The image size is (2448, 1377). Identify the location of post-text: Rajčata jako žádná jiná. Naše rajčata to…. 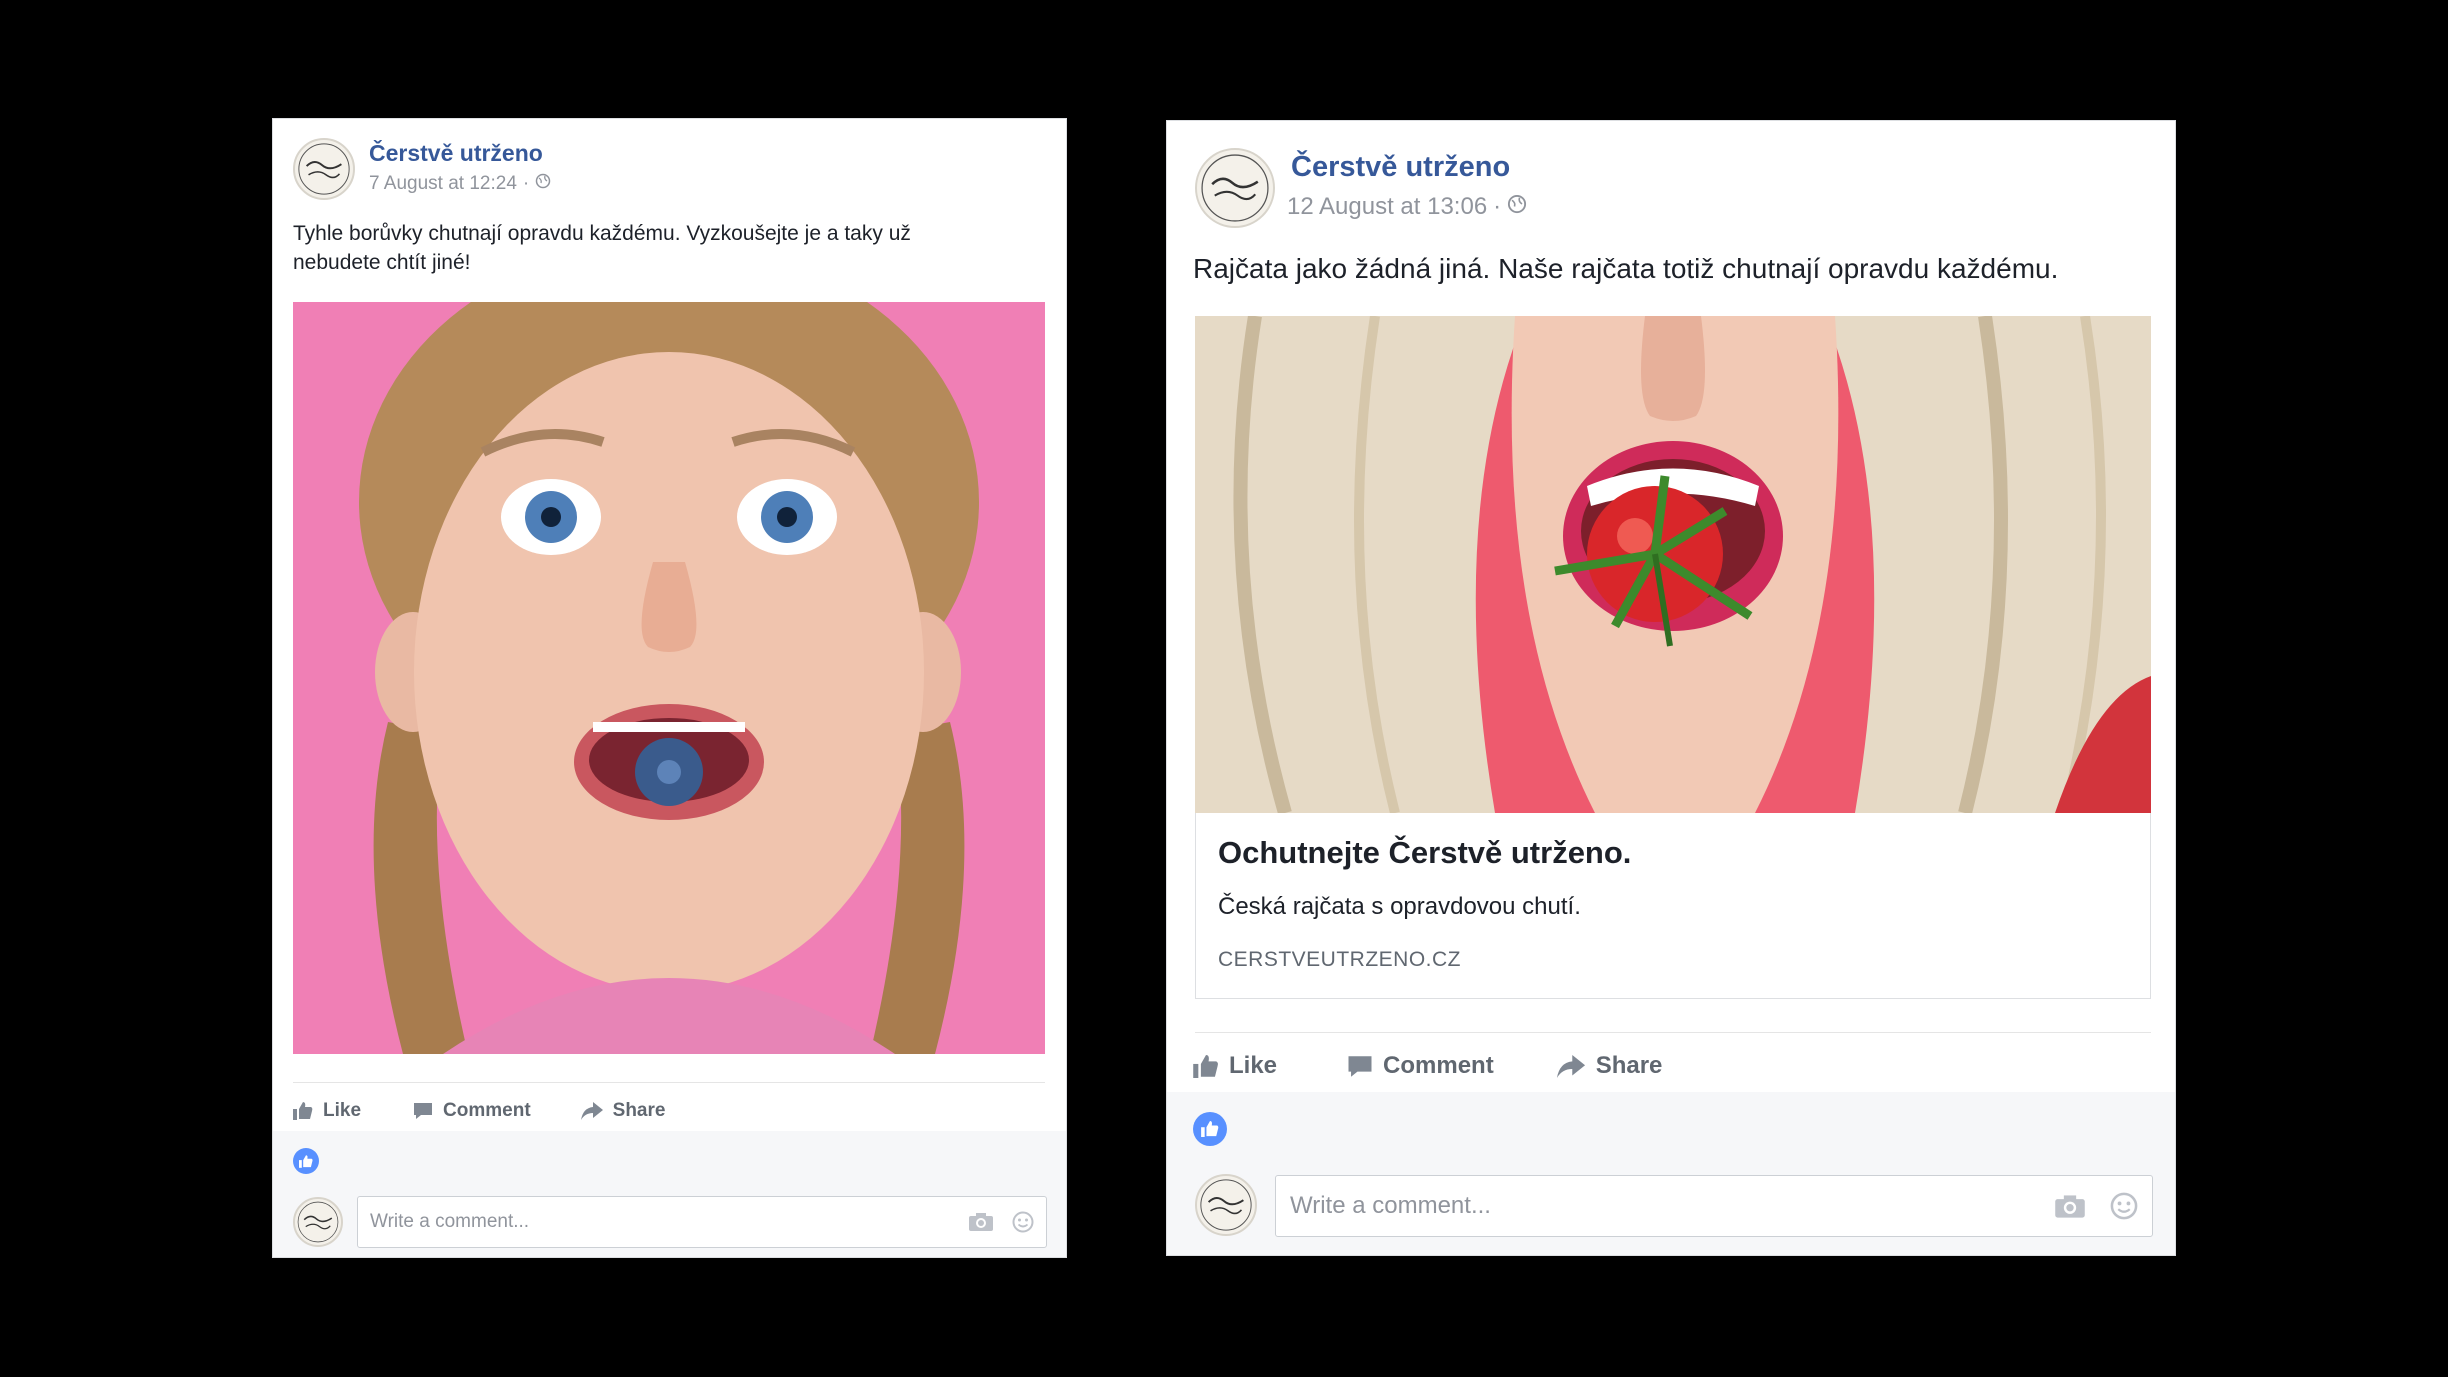
(1626, 268).